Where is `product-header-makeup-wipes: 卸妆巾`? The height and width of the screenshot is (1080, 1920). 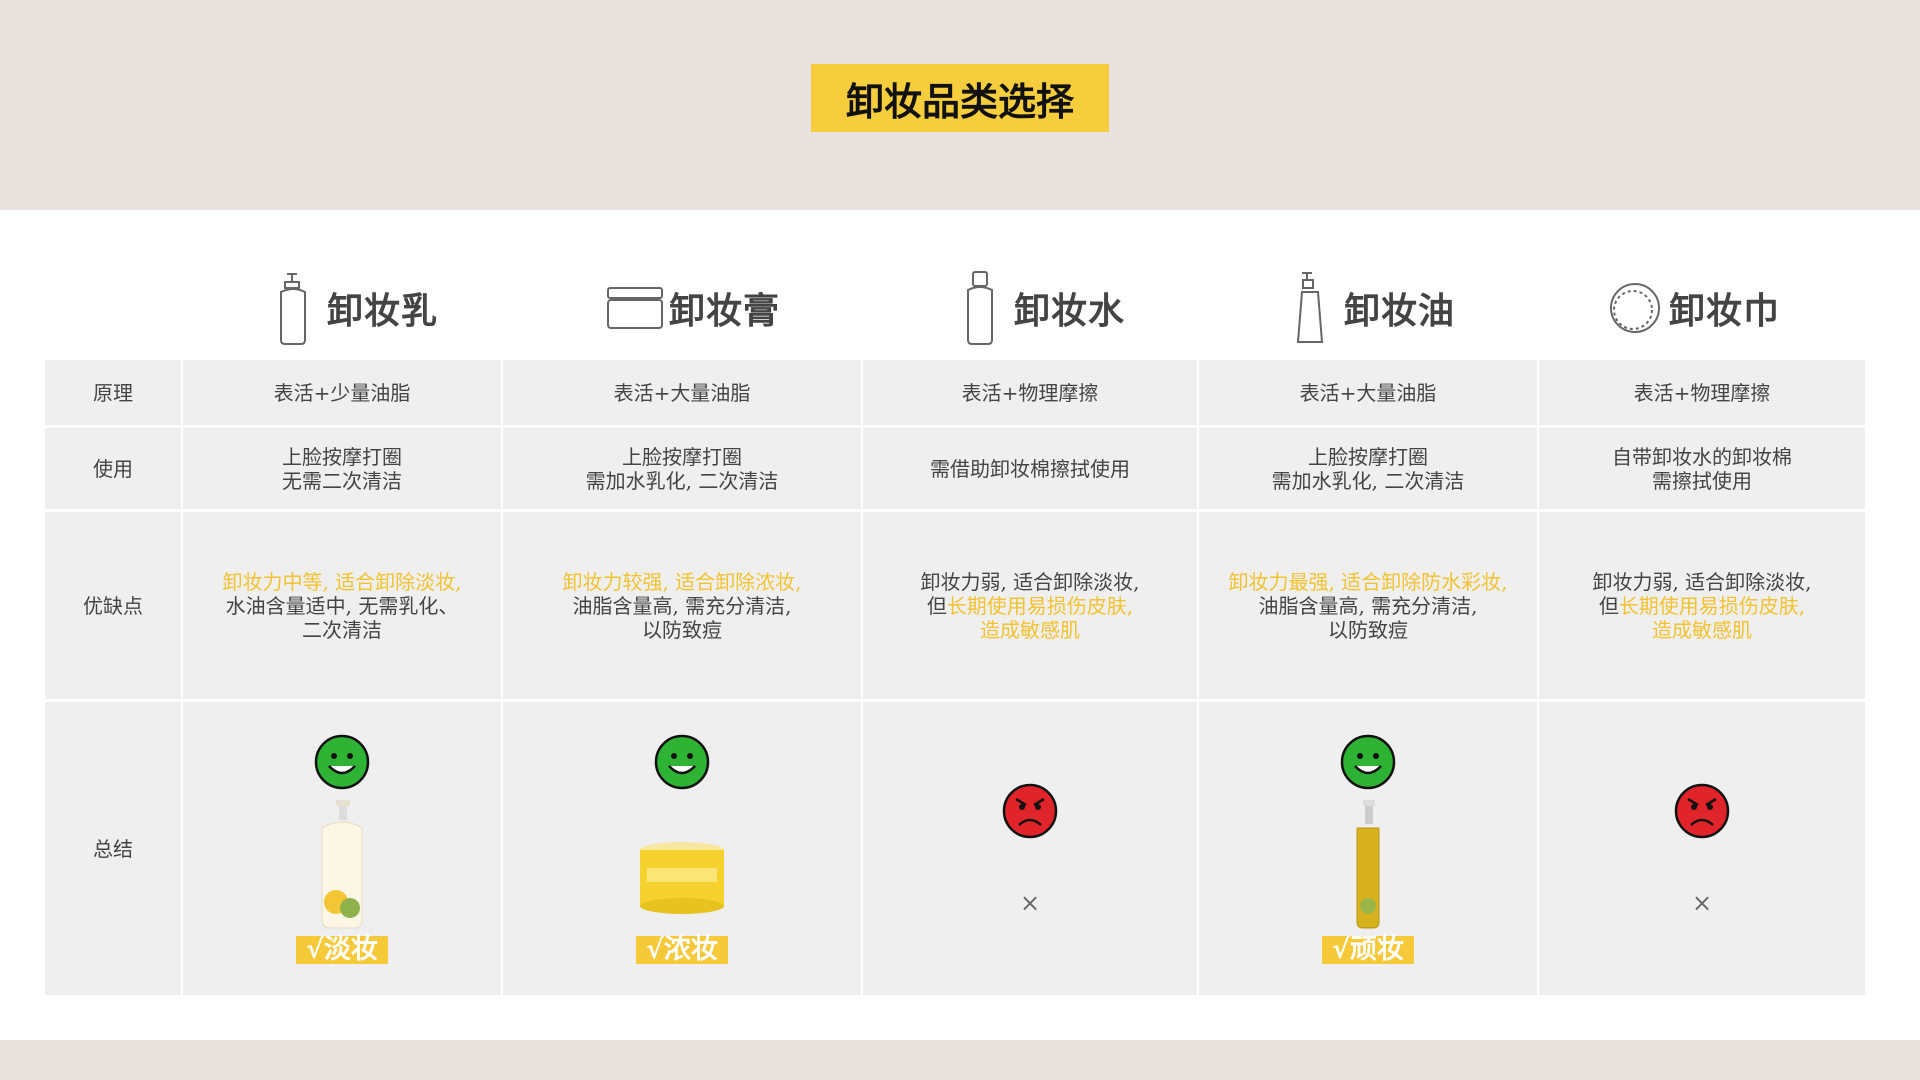
product-header-makeup-wipes: 卸妆巾 is located at coordinates (1692, 308).